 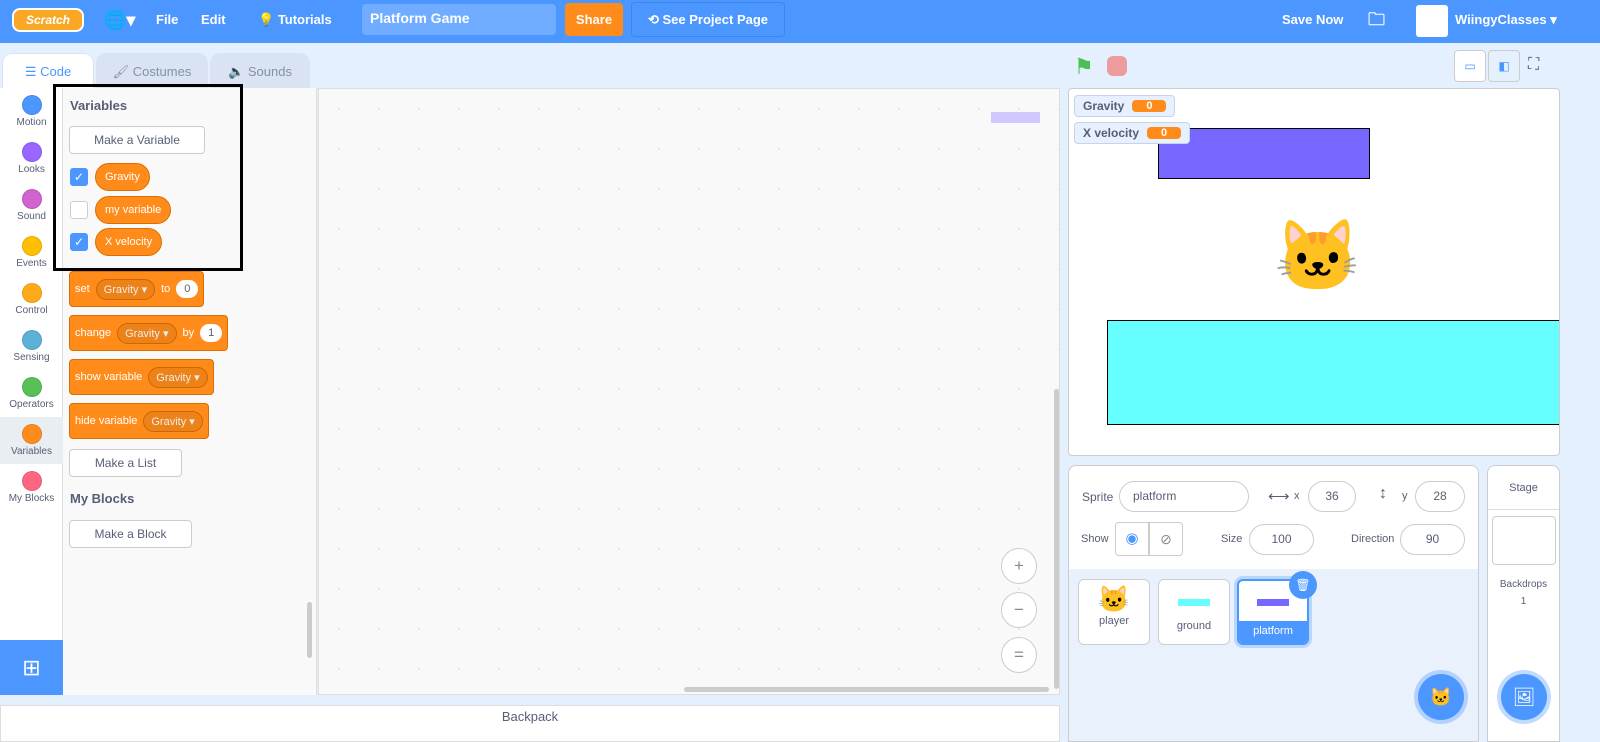 I want to click on sprite-name: ground, so click(x=1194, y=626).